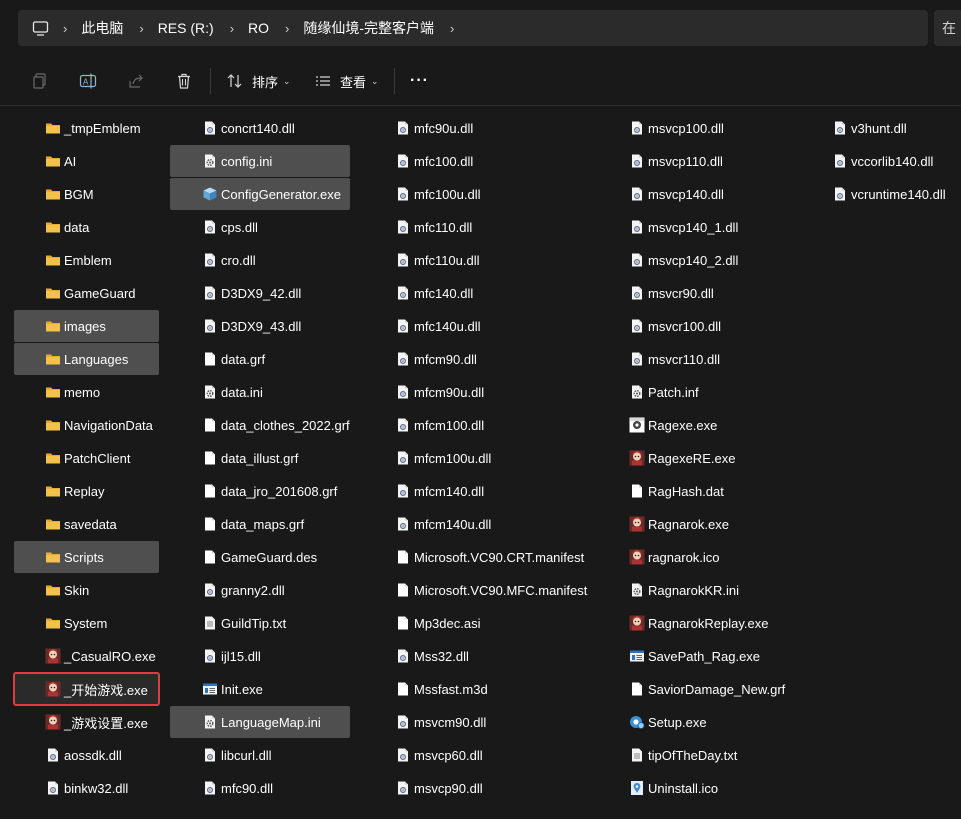  Describe the element at coordinates (367, 28) in the screenshot. I see `breadcrumb-client-folder: › 随缘仙境-完整客户端` at that location.